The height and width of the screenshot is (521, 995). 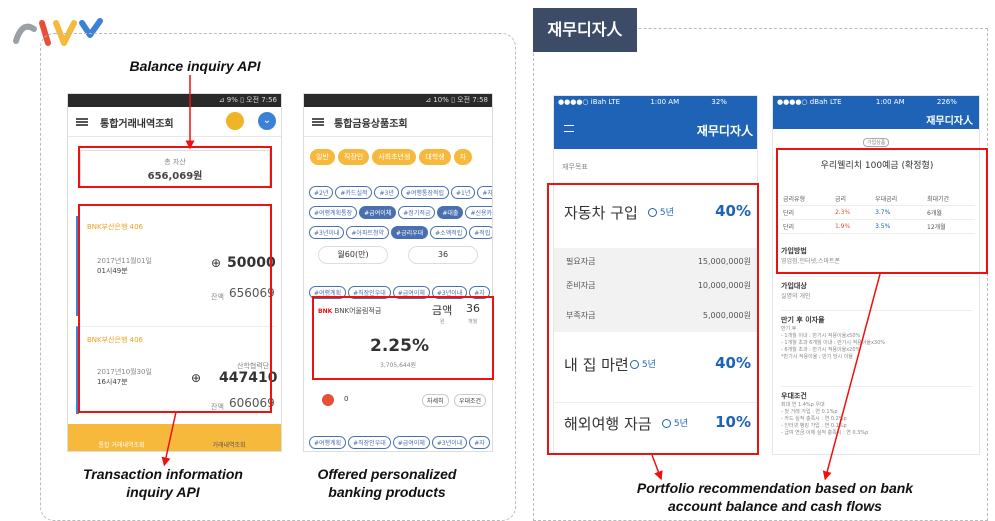 I want to click on arrow-portfolio-right, so click(x=851, y=377).